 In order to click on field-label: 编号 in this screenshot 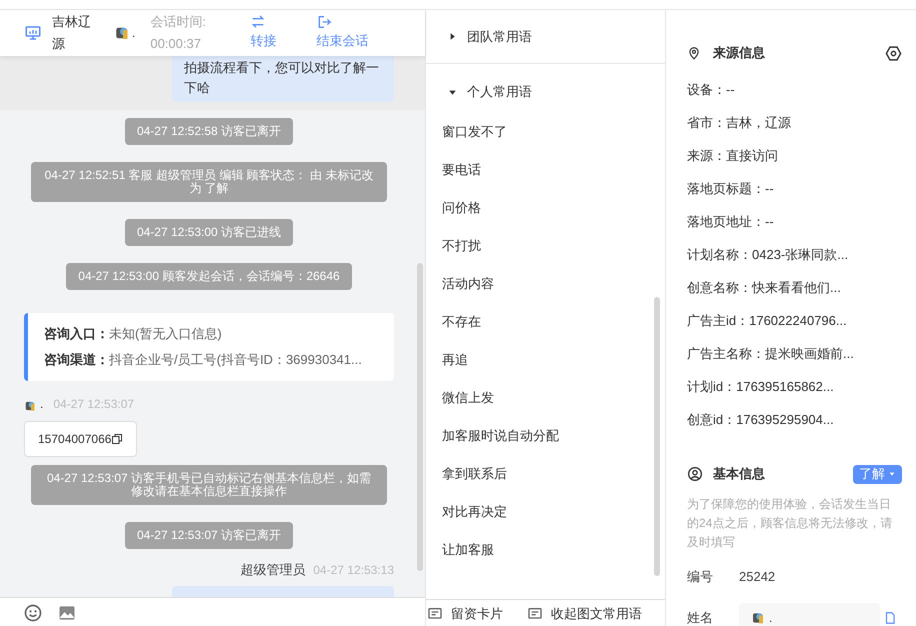, I will do `click(700, 577)`.